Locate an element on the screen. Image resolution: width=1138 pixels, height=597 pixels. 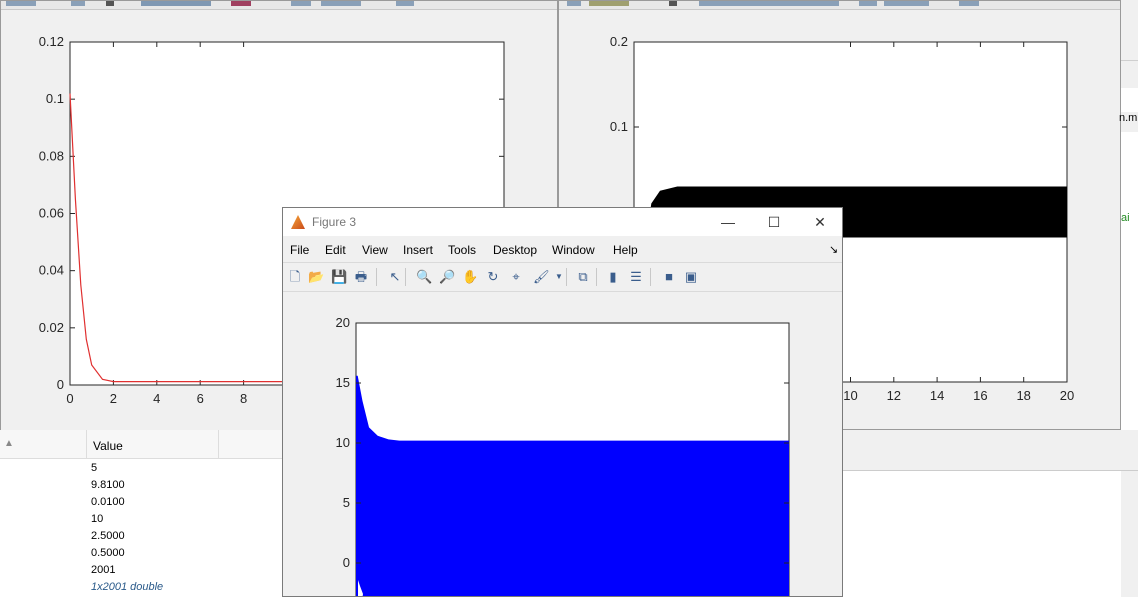
figure2-x-tick-label: 20 is located at coordinates (1067, 395).